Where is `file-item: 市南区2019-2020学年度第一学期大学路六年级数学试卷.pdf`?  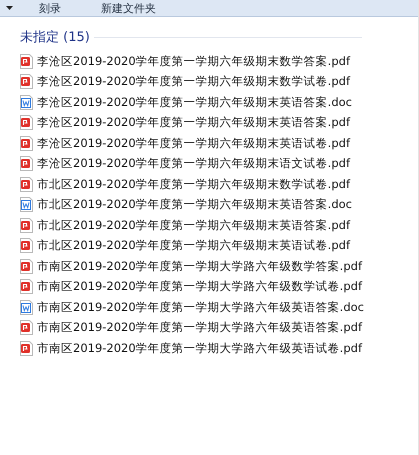 file-item: 市南区2019-2020学年度第一学期大学路六年级数学试卷.pdf is located at coordinates (191, 286).